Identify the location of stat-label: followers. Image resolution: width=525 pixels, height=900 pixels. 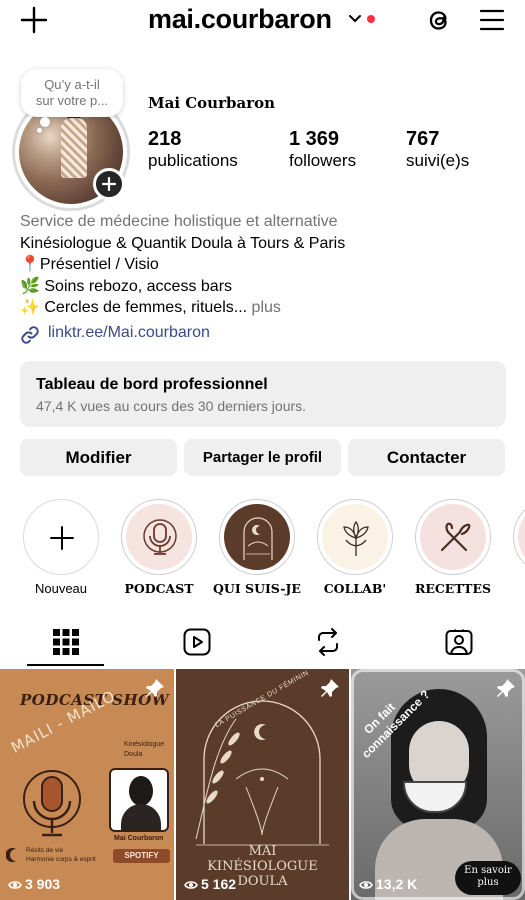
(323, 160).